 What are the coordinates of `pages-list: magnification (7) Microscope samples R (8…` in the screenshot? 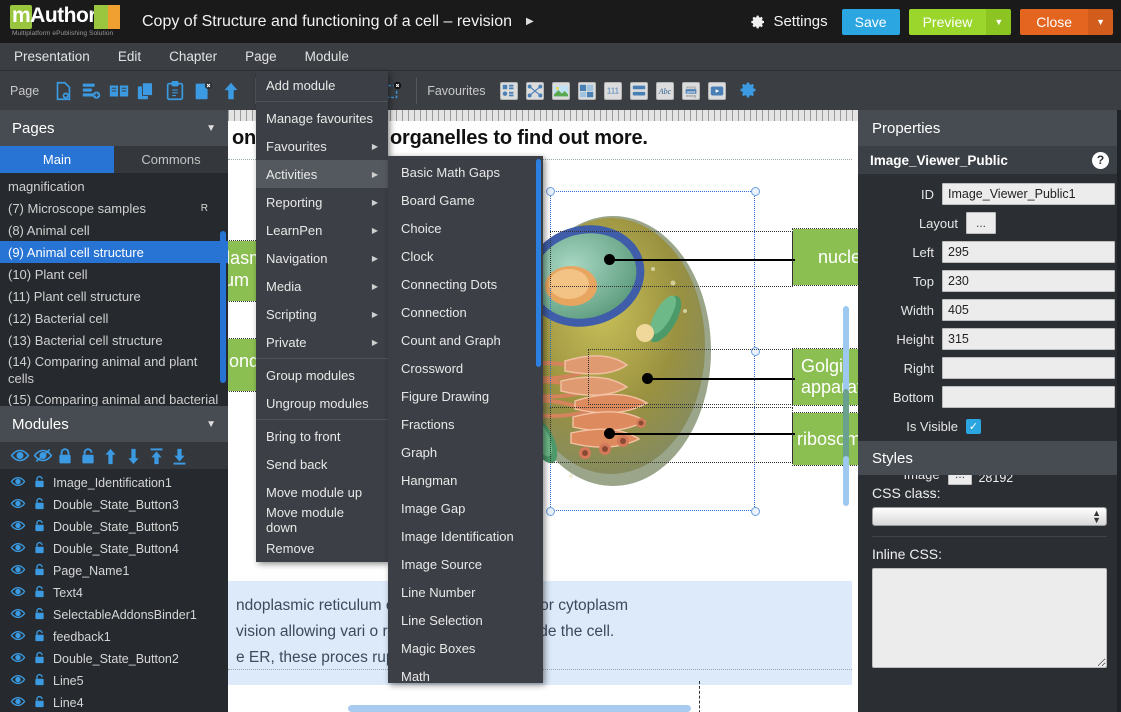 It's located at (114, 289).